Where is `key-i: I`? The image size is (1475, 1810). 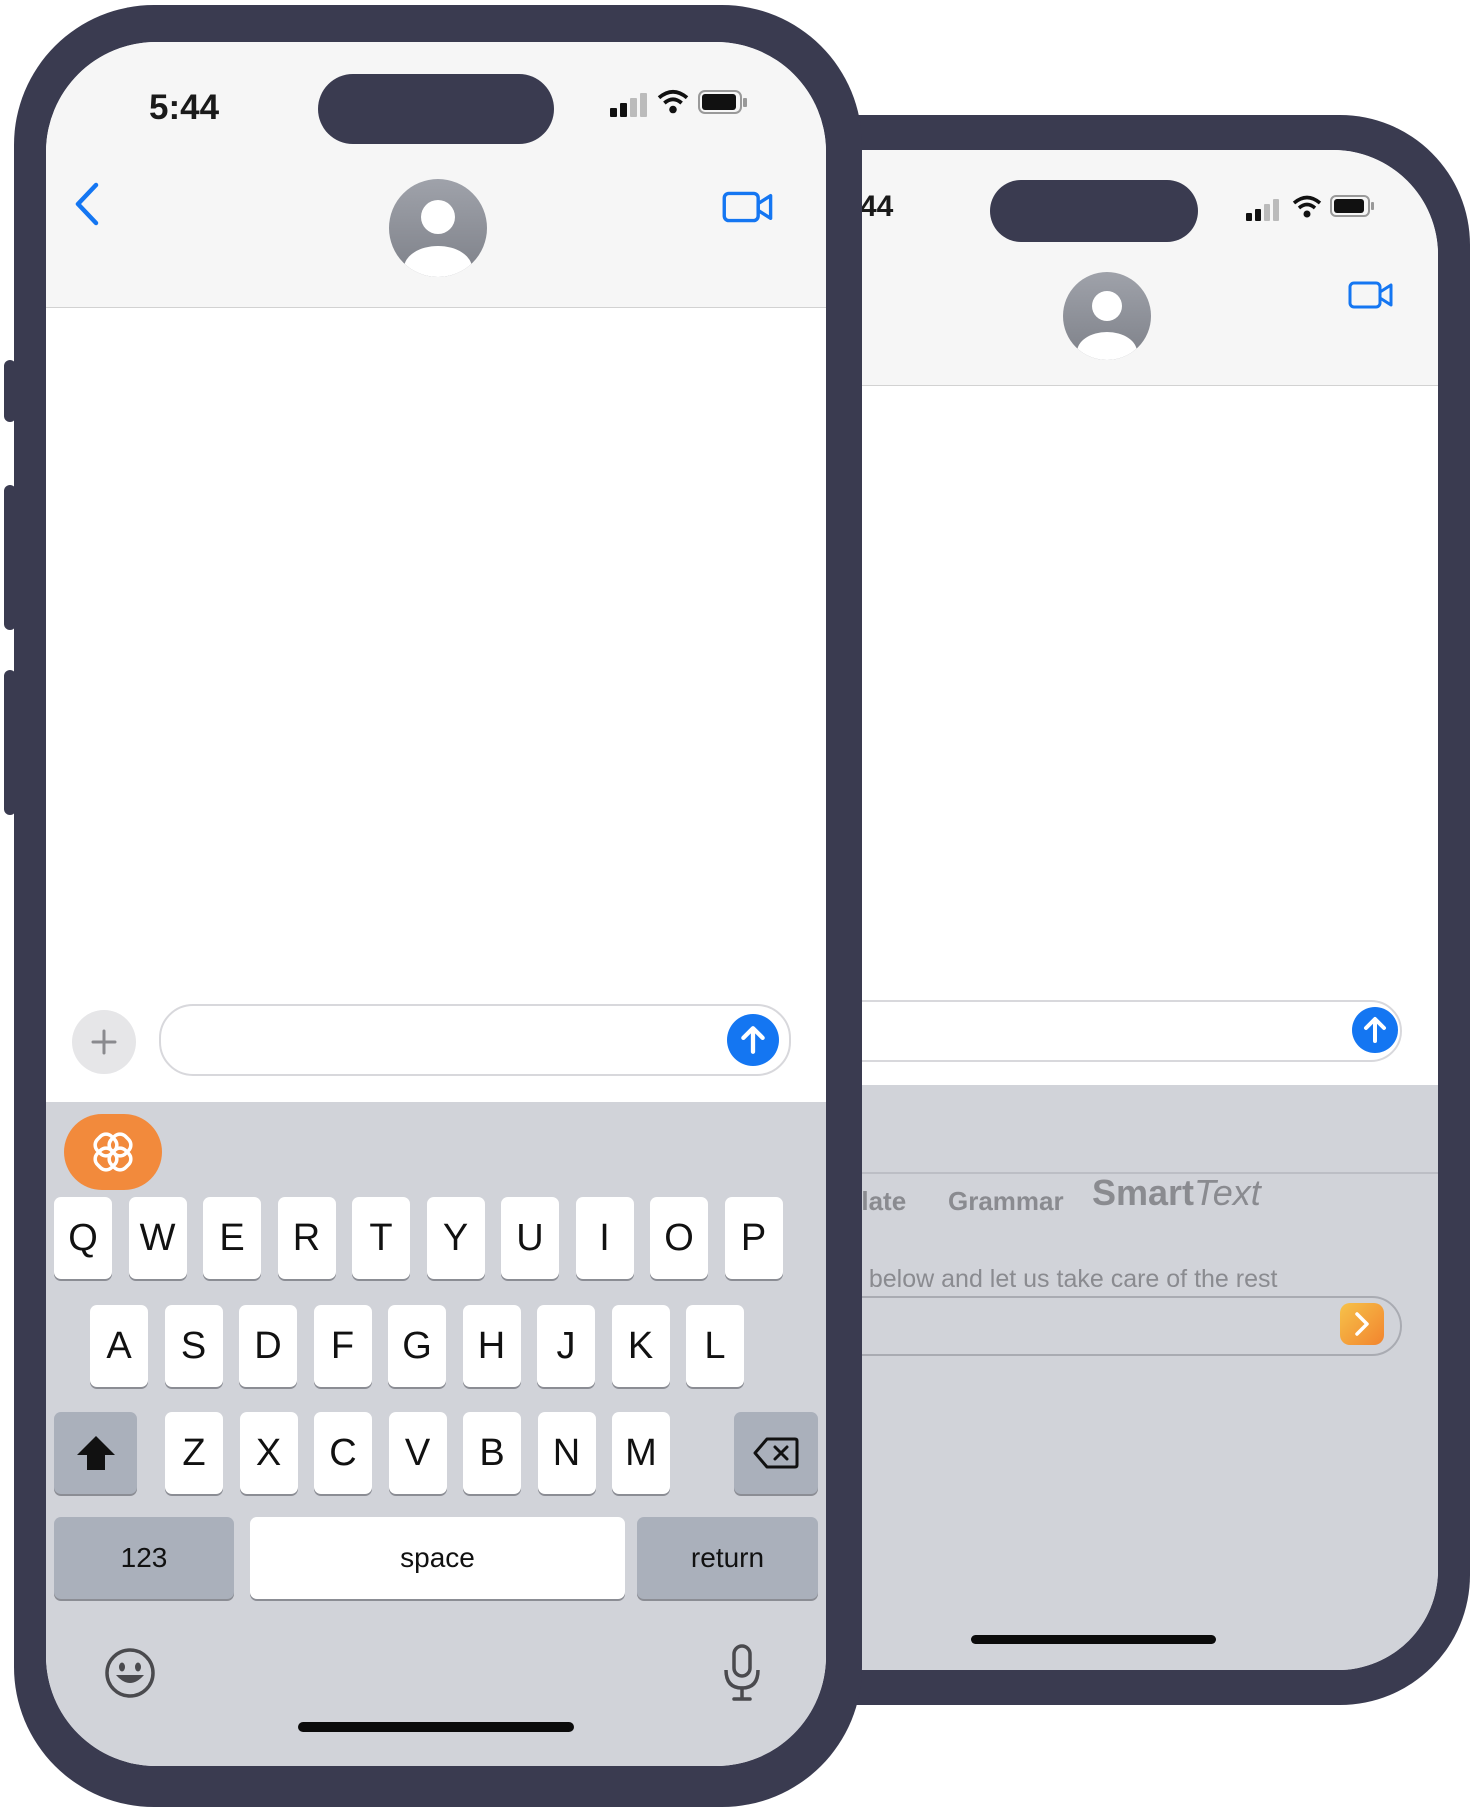
key-i: I is located at coordinates (604, 1238).